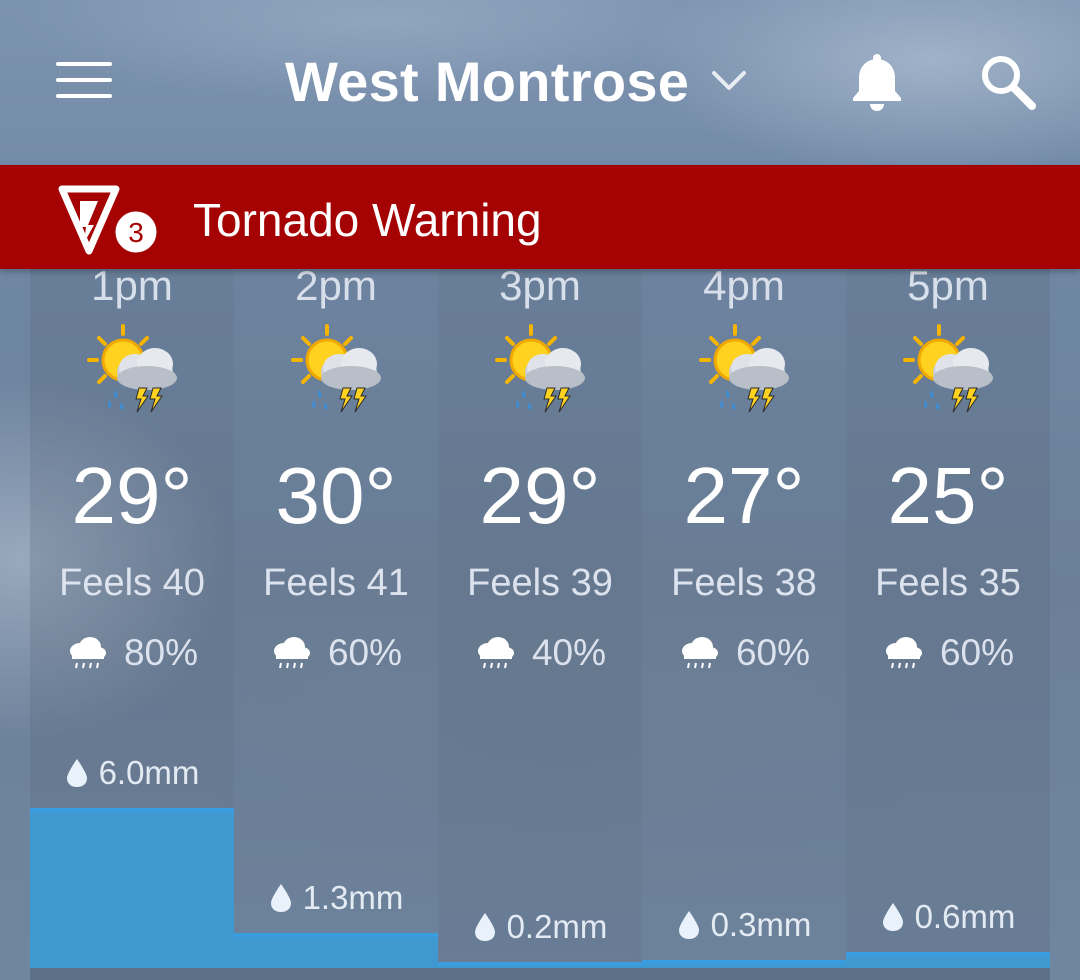 Image resolution: width=1080 pixels, height=980 pixels. What do you see at coordinates (948, 495) in the screenshot?
I see `hour-temperature: 25°` at bounding box center [948, 495].